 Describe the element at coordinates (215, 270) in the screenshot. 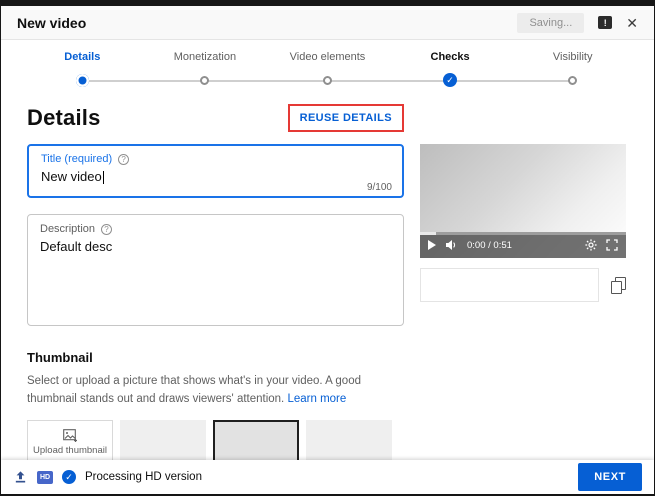

I see `description-field: Description ? Default desc` at that location.